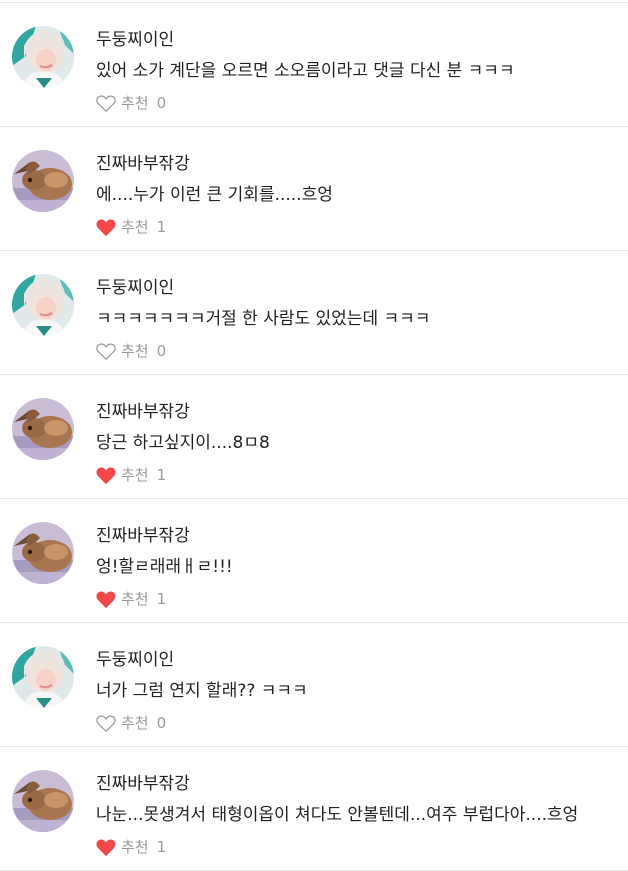 Image resolution: width=628 pixels, height=871 pixels. I want to click on comment-text: 너가 그럼 연지 할래?? ㅋㅋㅋ, so click(202, 691).